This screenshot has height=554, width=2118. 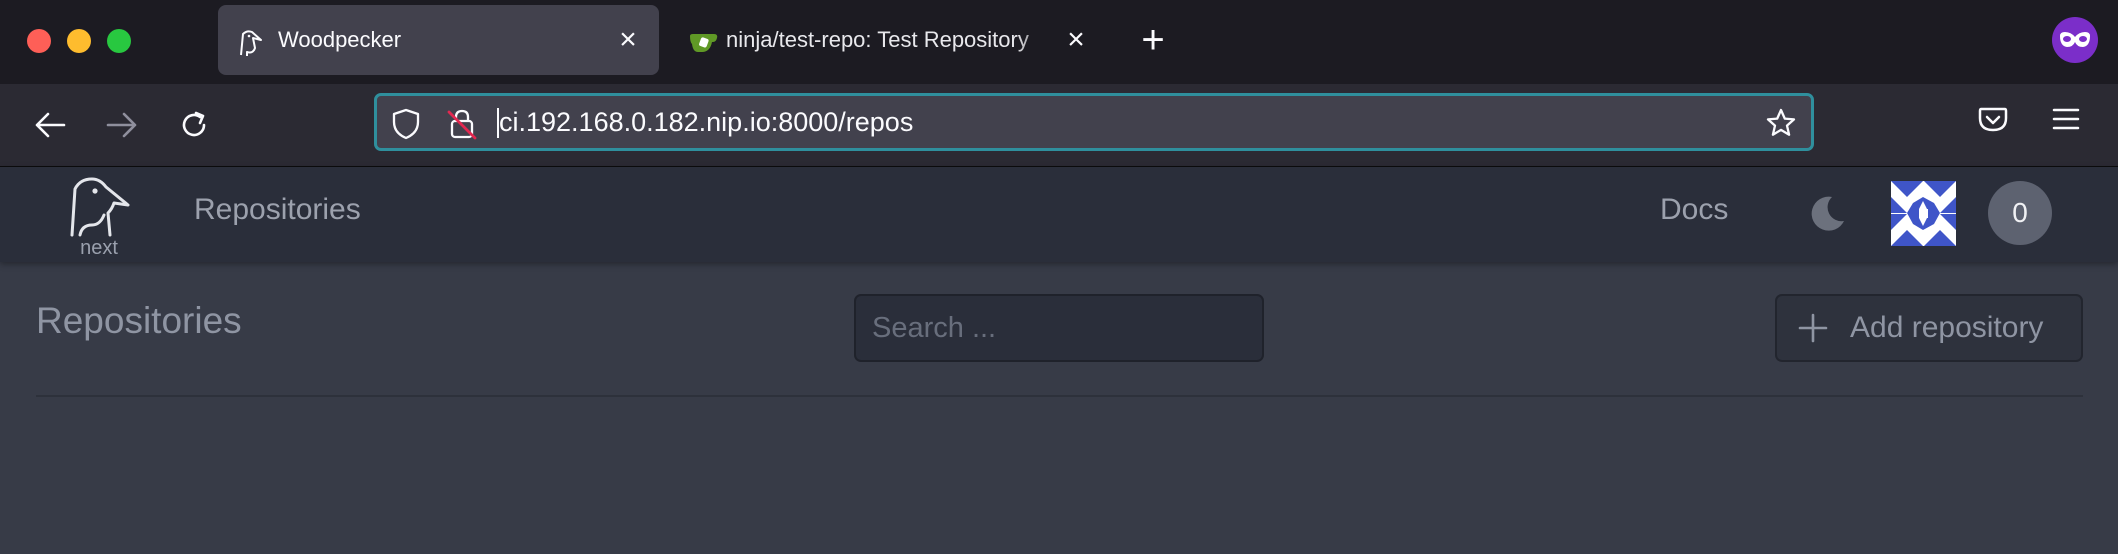 I want to click on nav-link-repositories: Repositories, so click(x=277, y=210).